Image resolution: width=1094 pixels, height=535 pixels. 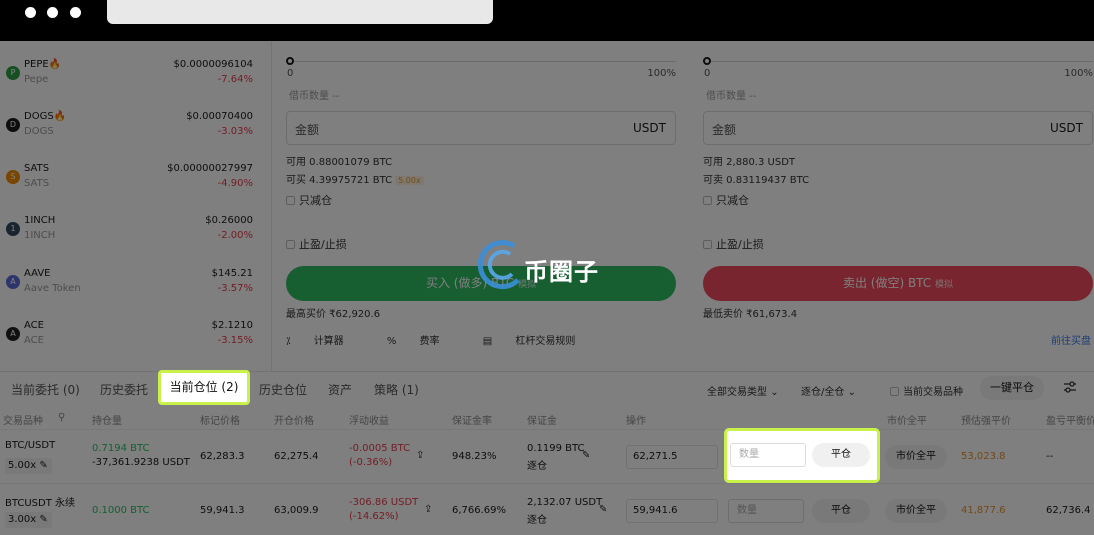 I want to click on tab-assets: 资产, so click(x=340, y=389).